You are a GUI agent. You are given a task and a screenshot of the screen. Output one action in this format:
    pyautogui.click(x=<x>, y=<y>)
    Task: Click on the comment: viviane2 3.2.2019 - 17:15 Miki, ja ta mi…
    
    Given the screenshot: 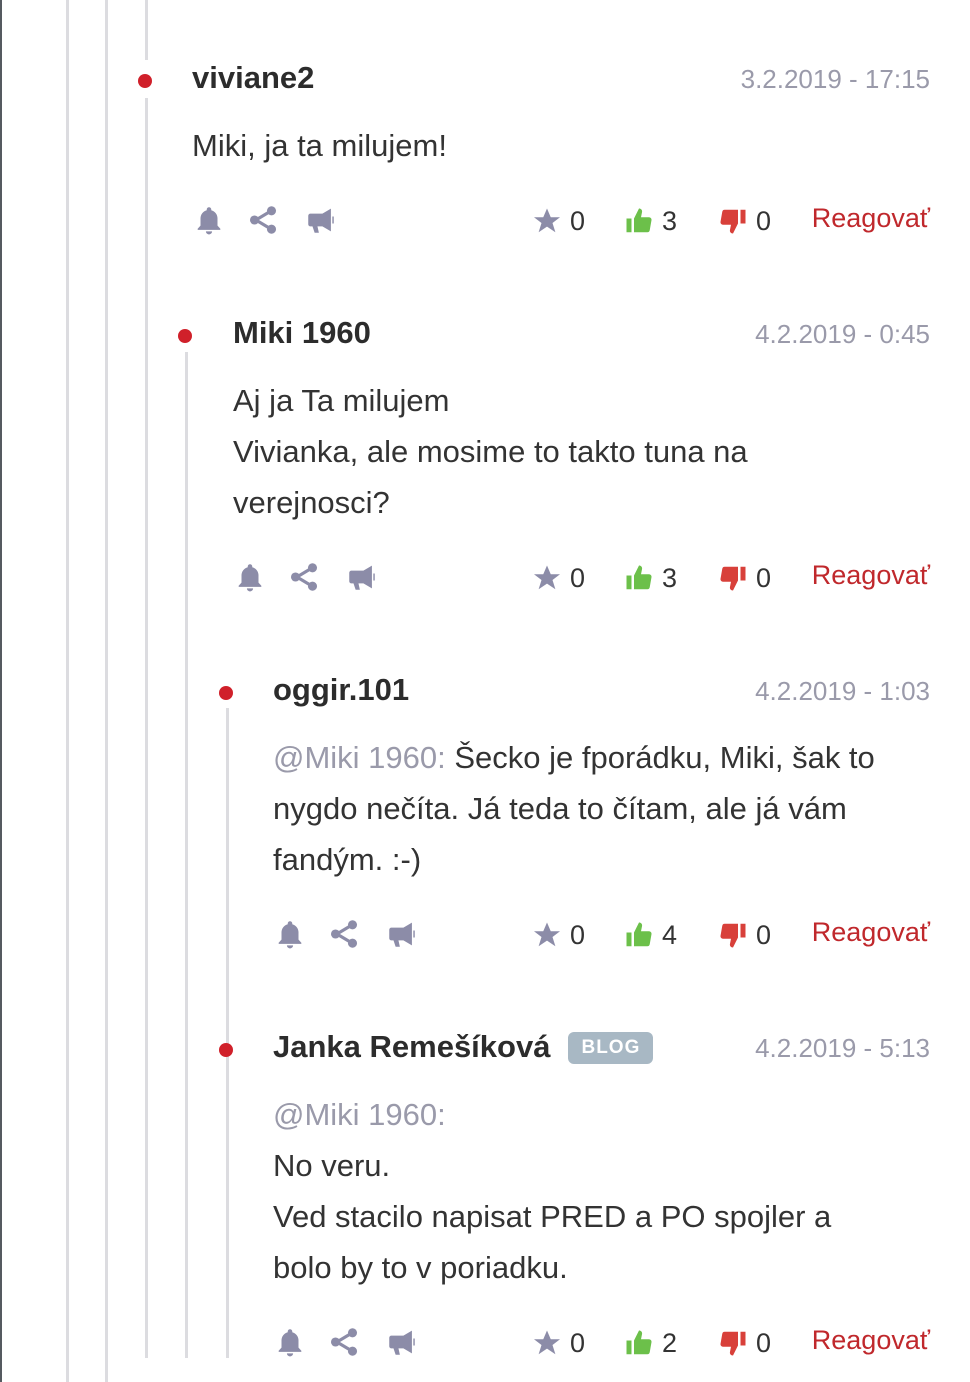 What is the action you would take?
    pyautogui.click(x=534, y=150)
    